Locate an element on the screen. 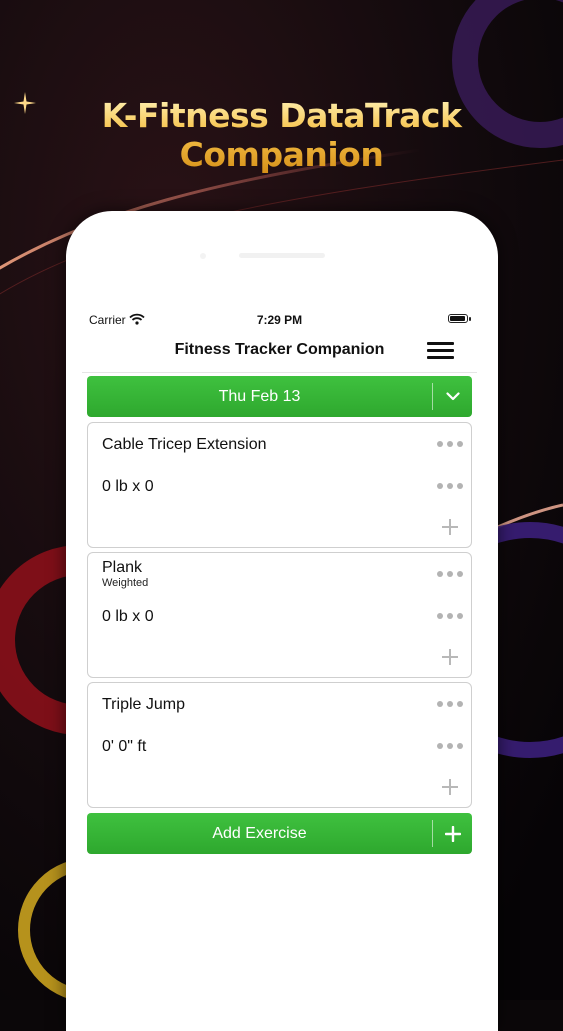 This screenshot has width=563, height=1031. exercise-subtitle: Weighted is located at coordinates (125, 583).